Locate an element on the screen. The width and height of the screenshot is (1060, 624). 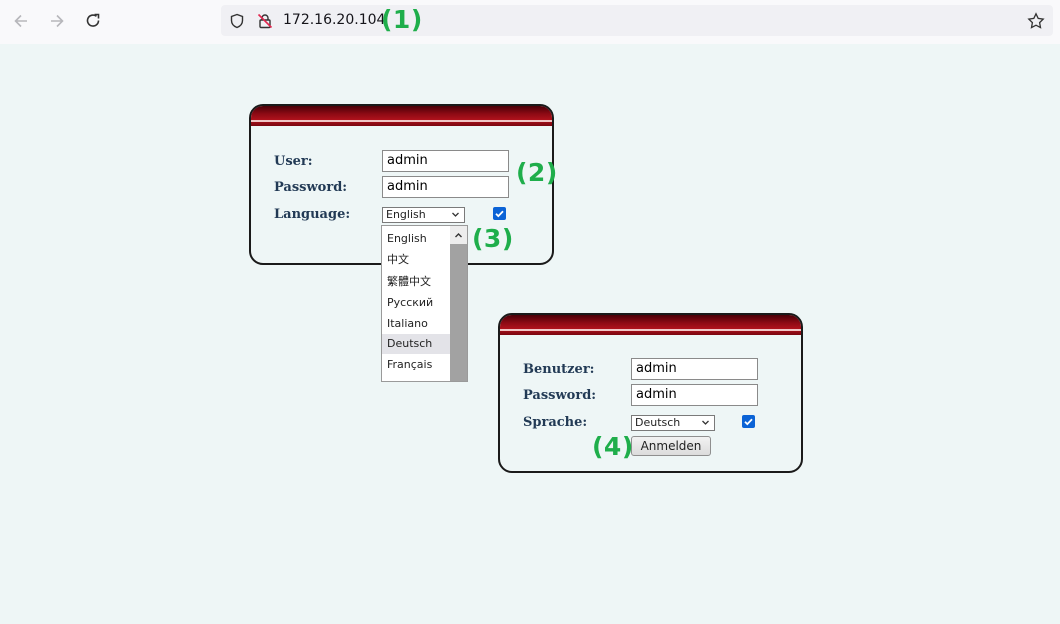
language-select-value: English is located at coordinates (406, 214).